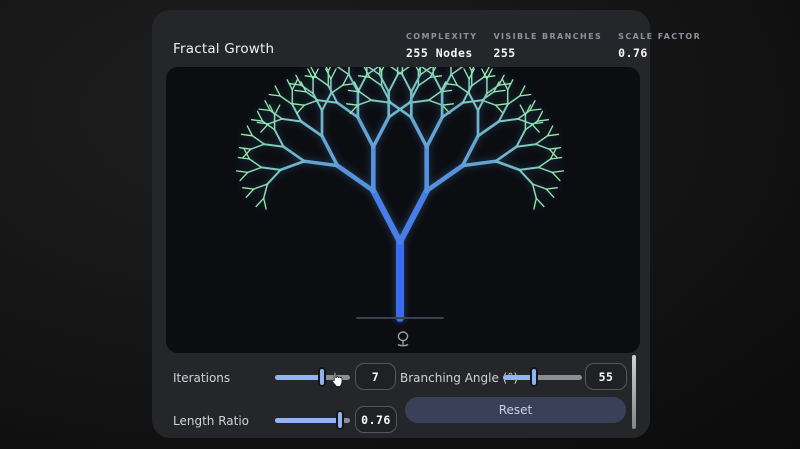 The height and width of the screenshot is (449, 800). Describe the element at coordinates (634, 392) in the screenshot. I see `vertical-scrollbar-thumb` at that location.